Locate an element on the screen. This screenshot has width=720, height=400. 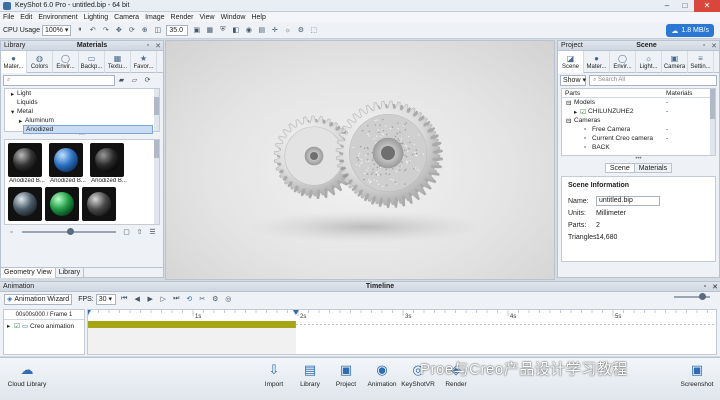
animation-button: ◉ Animation is located at coordinates (382, 374).